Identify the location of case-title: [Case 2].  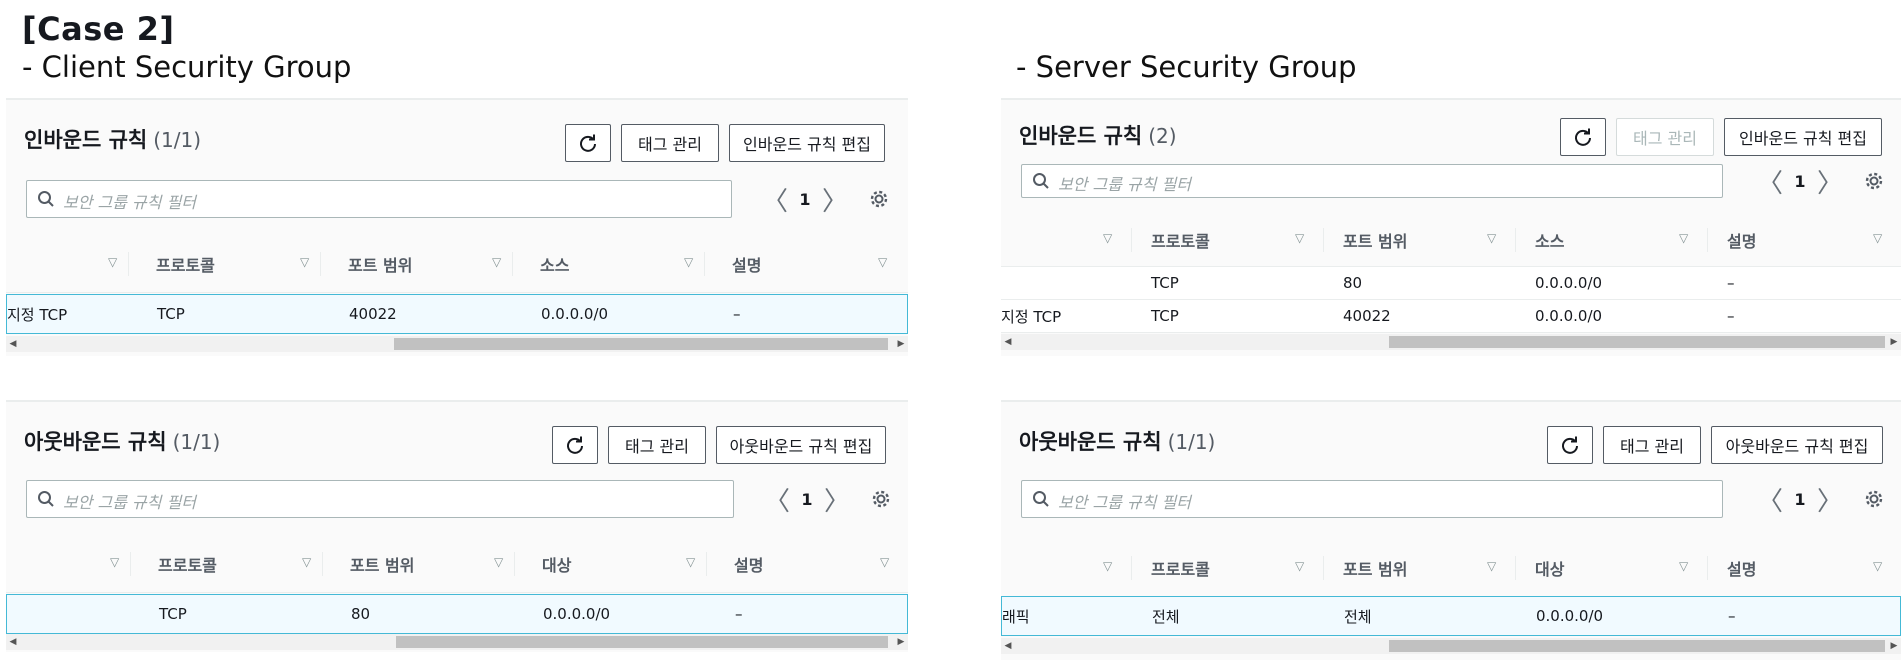
(98, 29).